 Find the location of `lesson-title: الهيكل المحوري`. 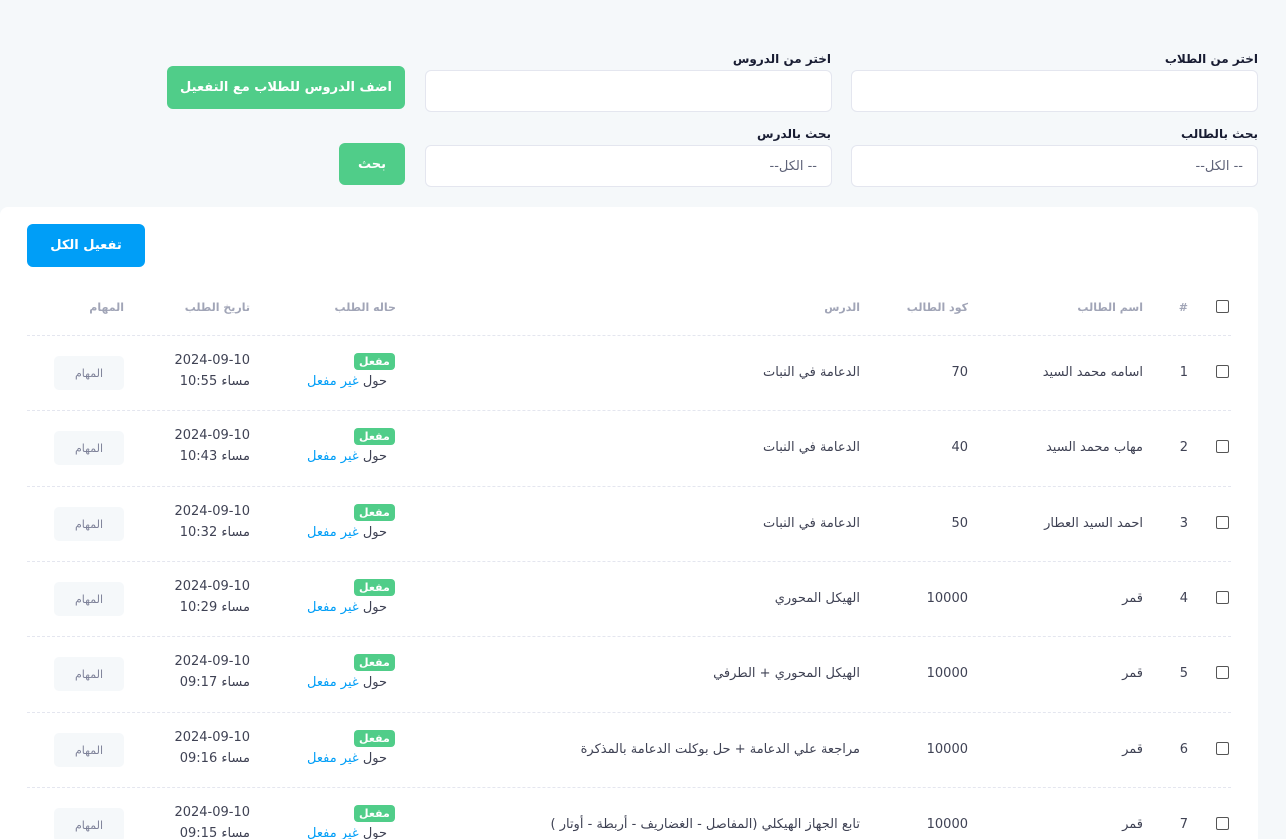

lesson-title: الهيكل المحوري is located at coordinates (817, 598).